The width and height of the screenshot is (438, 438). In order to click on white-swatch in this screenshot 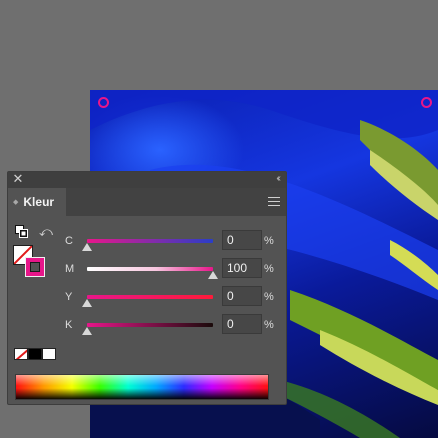, I will do `click(49, 354)`.